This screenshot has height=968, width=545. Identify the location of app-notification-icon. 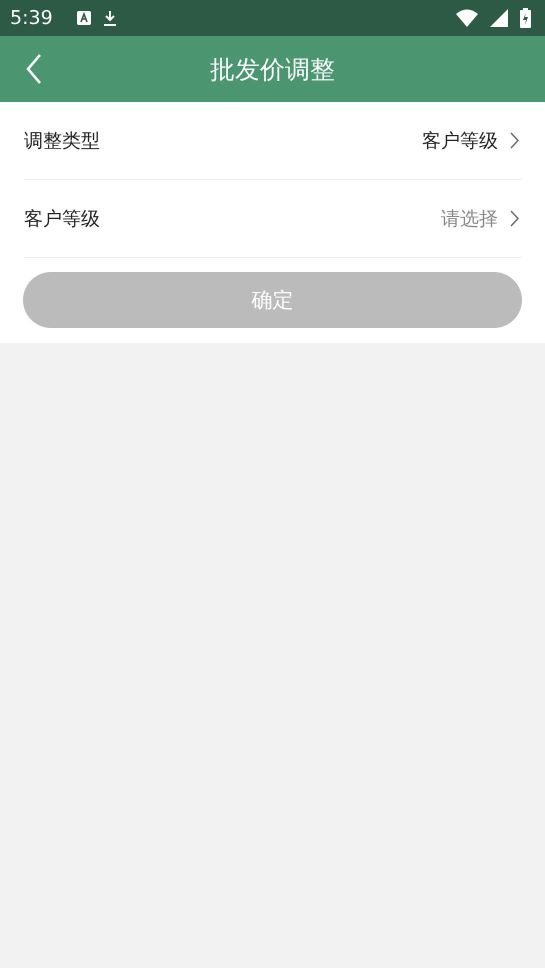
(83, 18).